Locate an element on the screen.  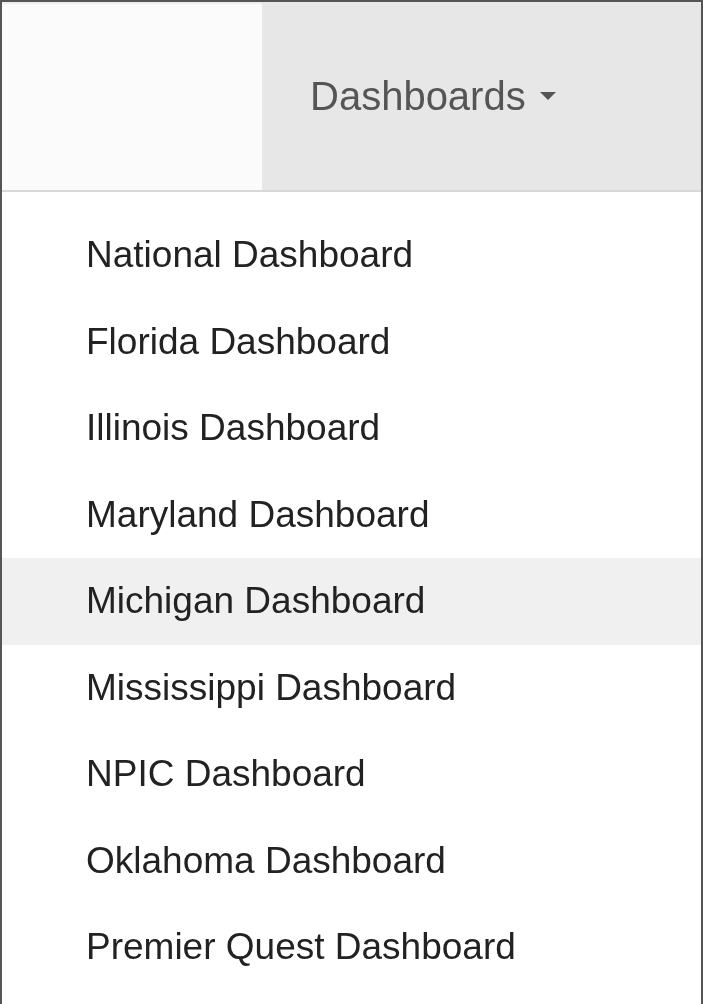
dashboards-dropdown-toggle: Dashboards is located at coordinates (481, 96).